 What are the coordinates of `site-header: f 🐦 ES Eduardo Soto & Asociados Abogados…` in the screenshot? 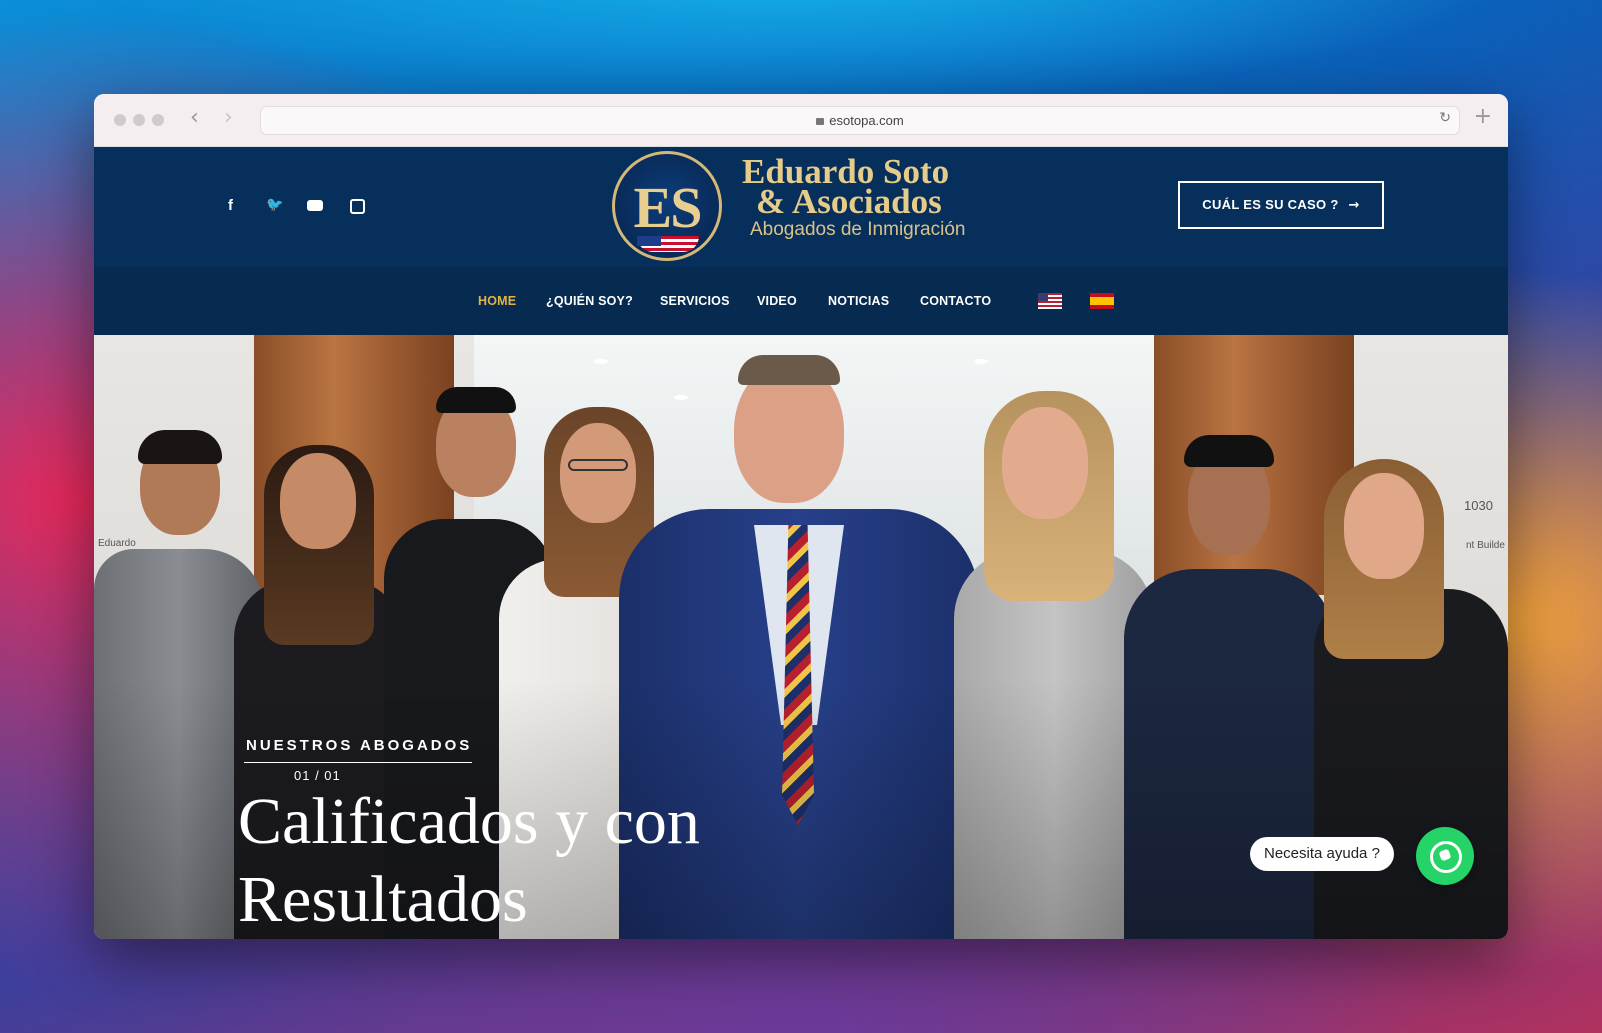 It's located at (801, 207).